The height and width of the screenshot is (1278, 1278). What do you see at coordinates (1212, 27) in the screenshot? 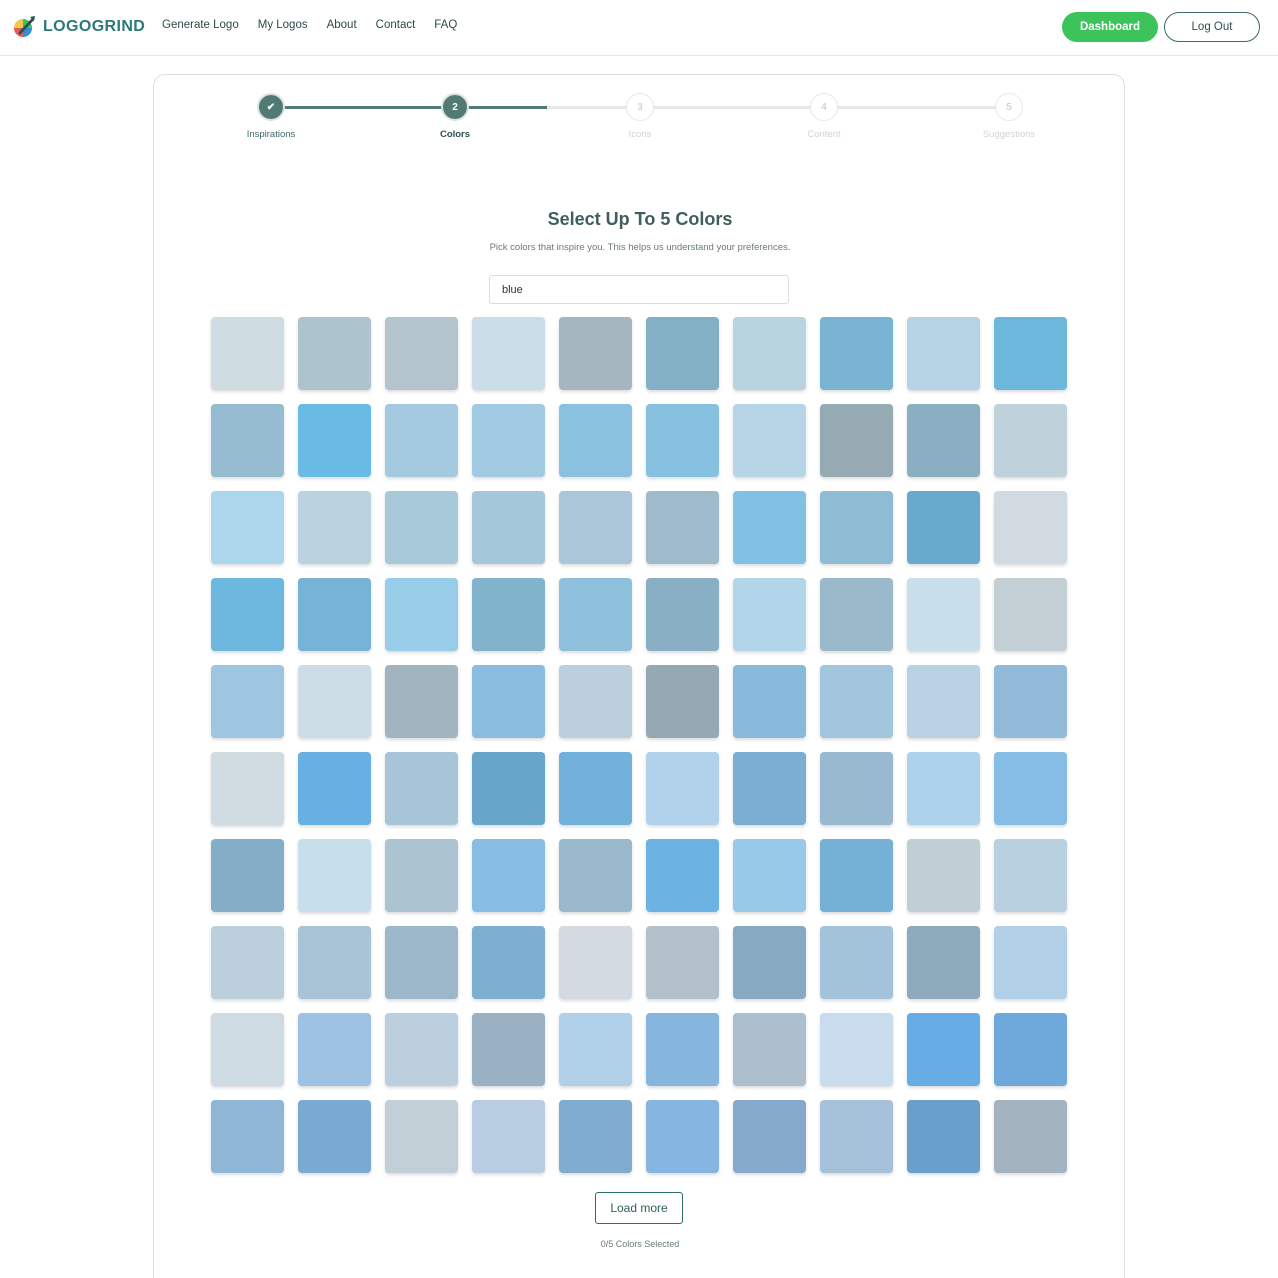
I see `logout-button: Log Out` at bounding box center [1212, 27].